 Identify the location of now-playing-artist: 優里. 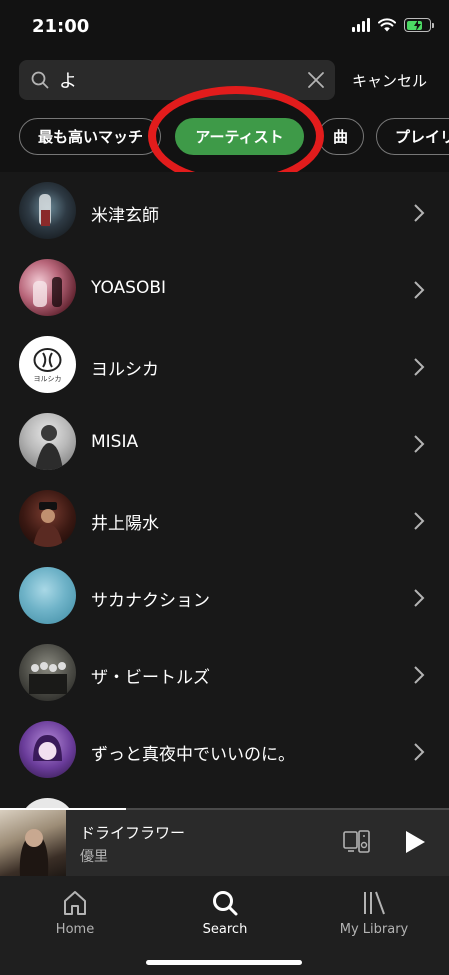
(94, 857).